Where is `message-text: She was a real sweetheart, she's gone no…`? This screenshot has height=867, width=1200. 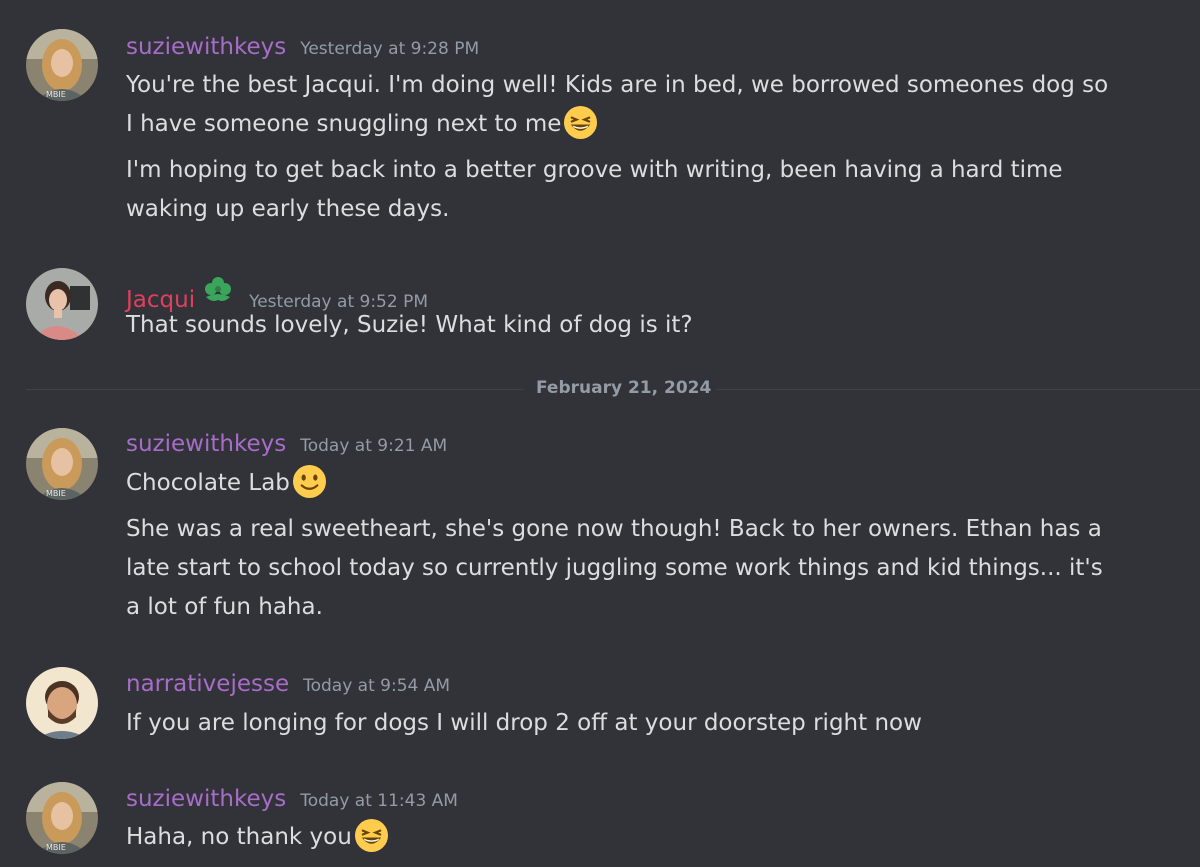
message-text: She was a real sweetheart, she's gone no… is located at coordinates (614, 529).